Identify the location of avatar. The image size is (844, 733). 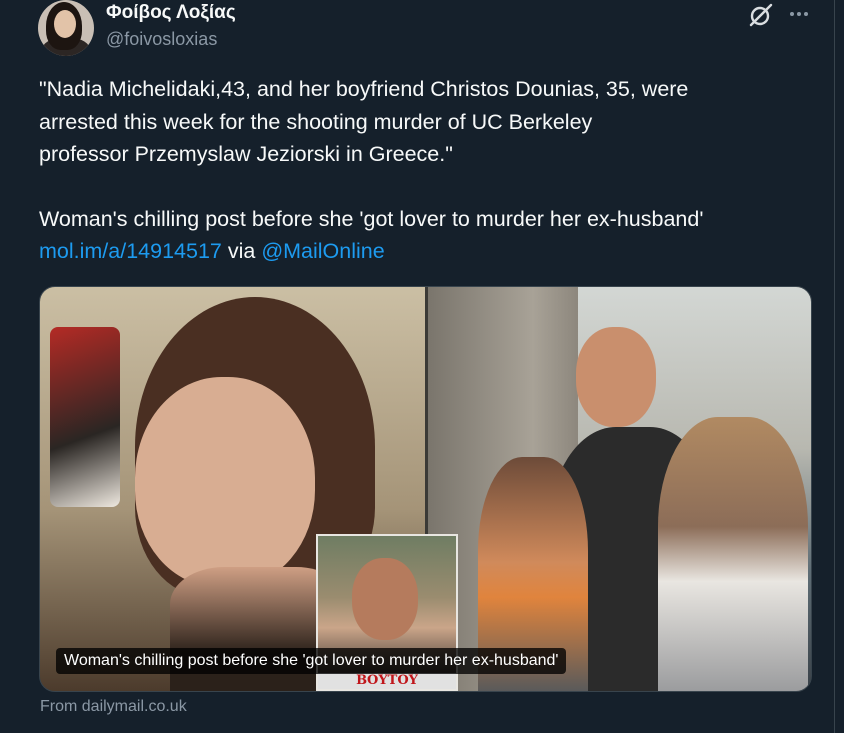
(66, 28).